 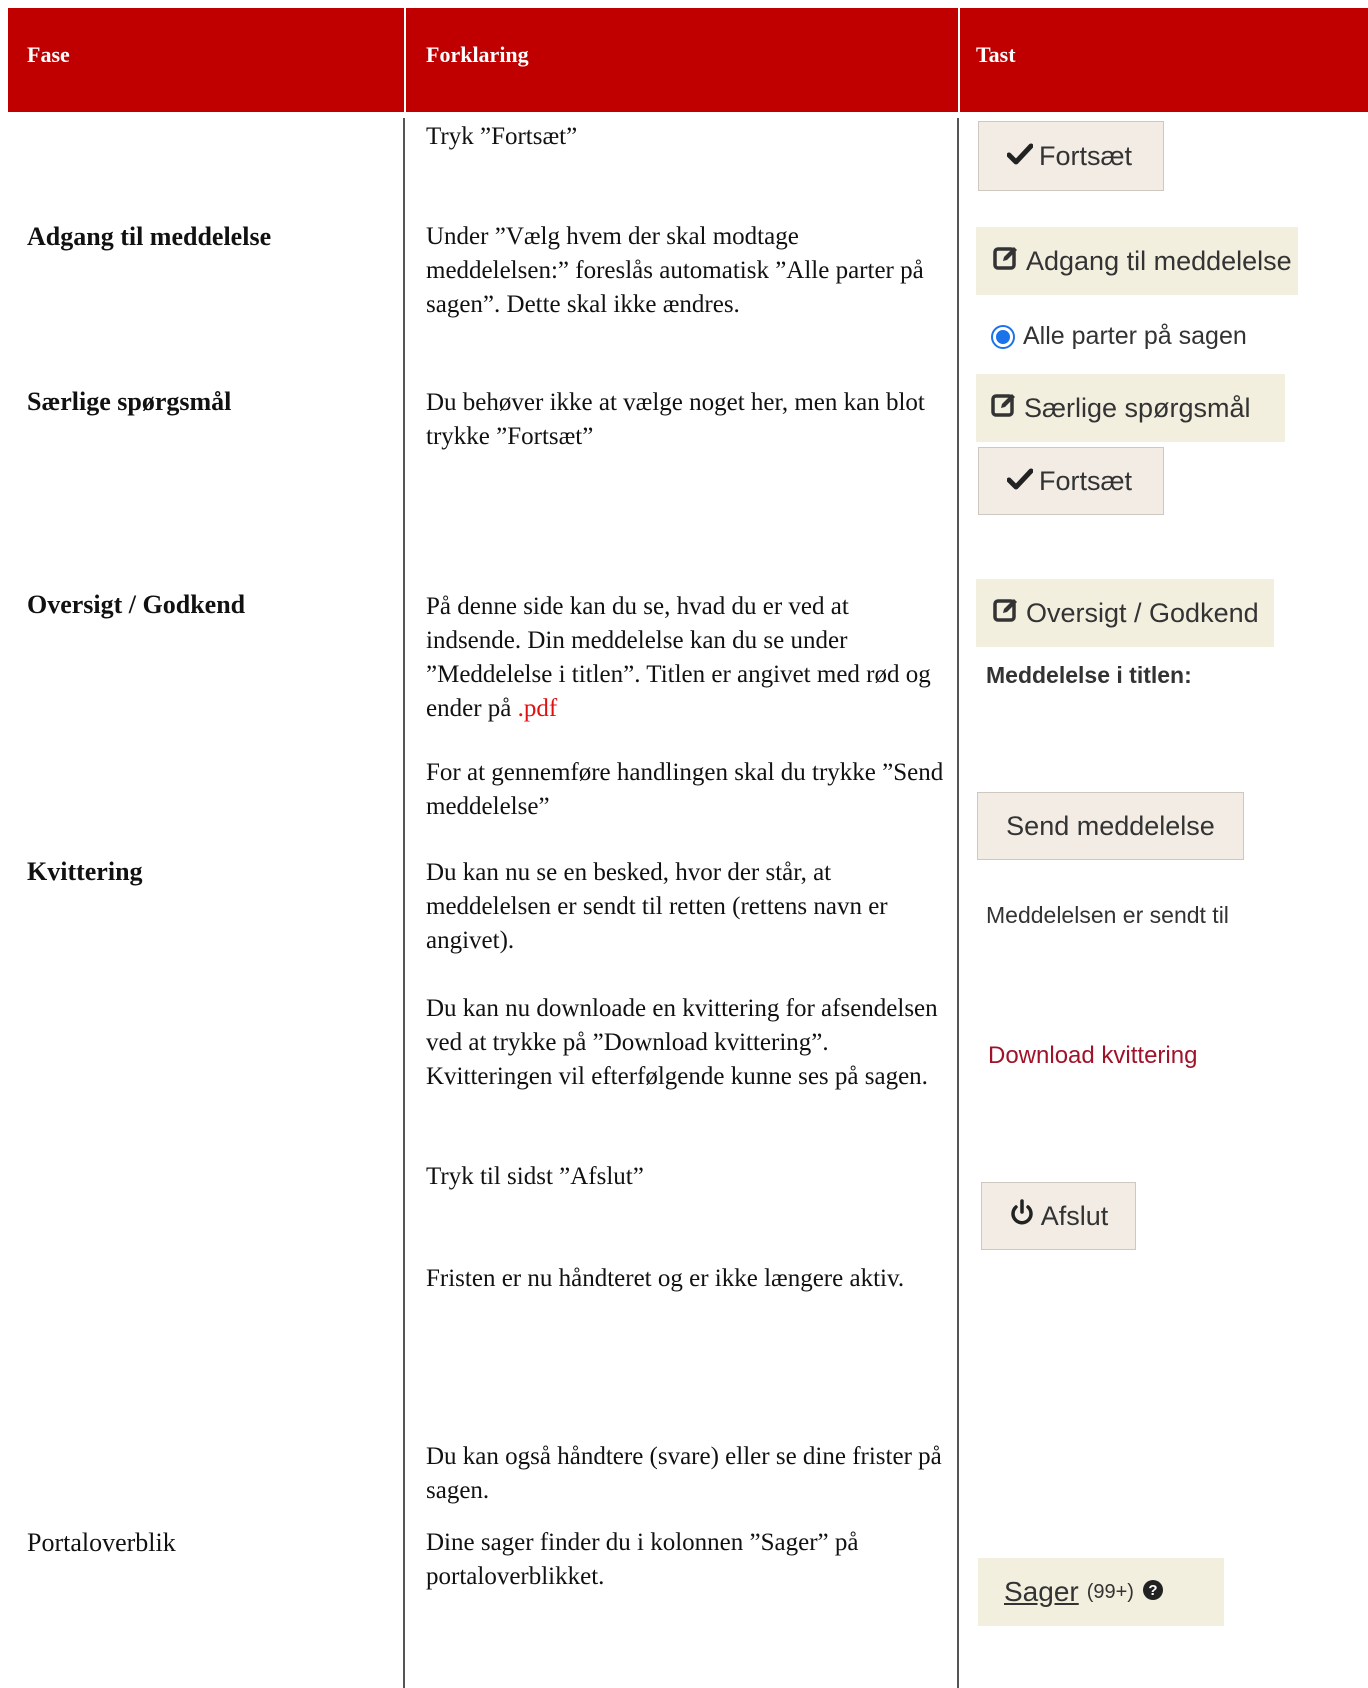 What do you see at coordinates (535, 1176) in the screenshot?
I see `explanation-afslut: Tryk til sidst ”Afslut”` at bounding box center [535, 1176].